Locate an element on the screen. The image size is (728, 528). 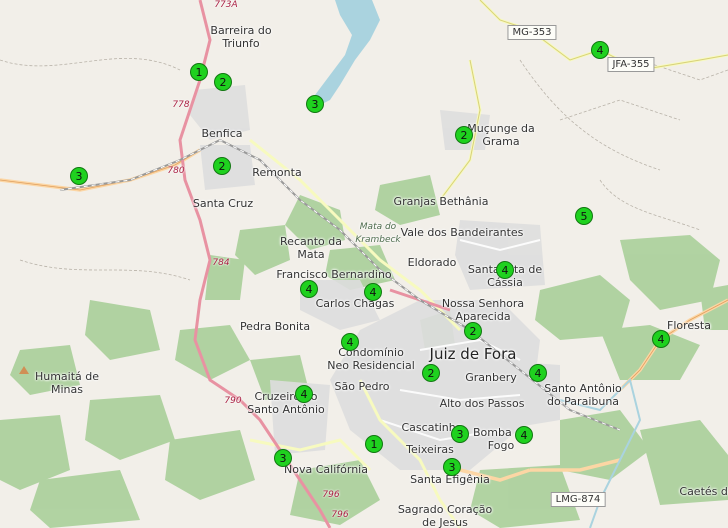
place-label-teixeiras: Teixeiras is located at coordinates (430, 449).